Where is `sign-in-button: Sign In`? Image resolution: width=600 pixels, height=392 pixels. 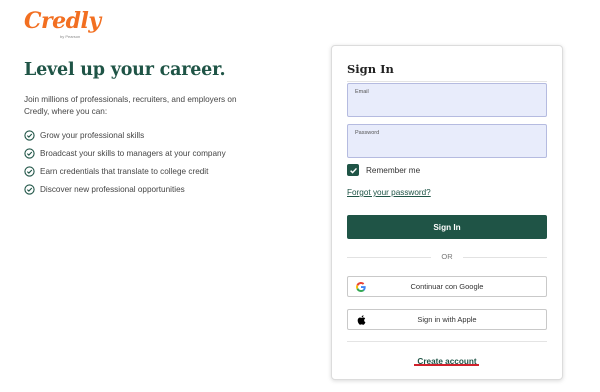 sign-in-button: Sign In is located at coordinates (447, 227).